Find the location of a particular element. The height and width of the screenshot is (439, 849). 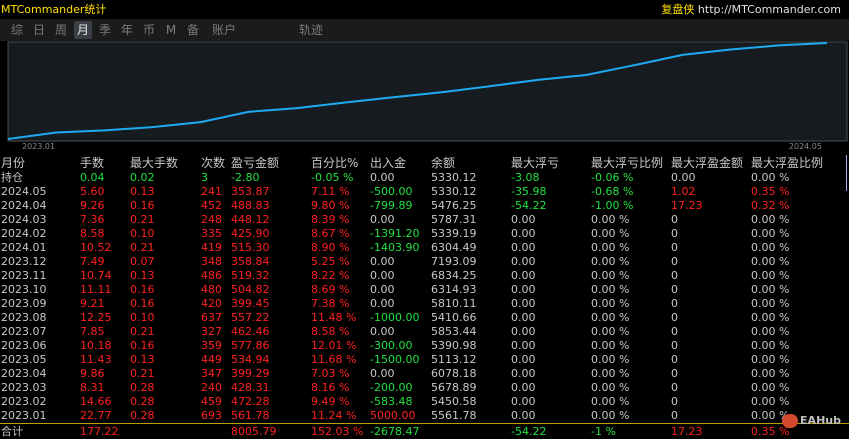

cell-max-lots: 0.21 is located at coordinates (142, 247).